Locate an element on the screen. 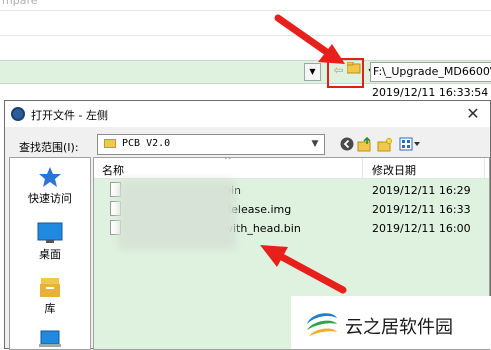 This screenshot has height=350, width=491. background-date: 2019/12/11 16:33:54 is located at coordinates (430, 92).